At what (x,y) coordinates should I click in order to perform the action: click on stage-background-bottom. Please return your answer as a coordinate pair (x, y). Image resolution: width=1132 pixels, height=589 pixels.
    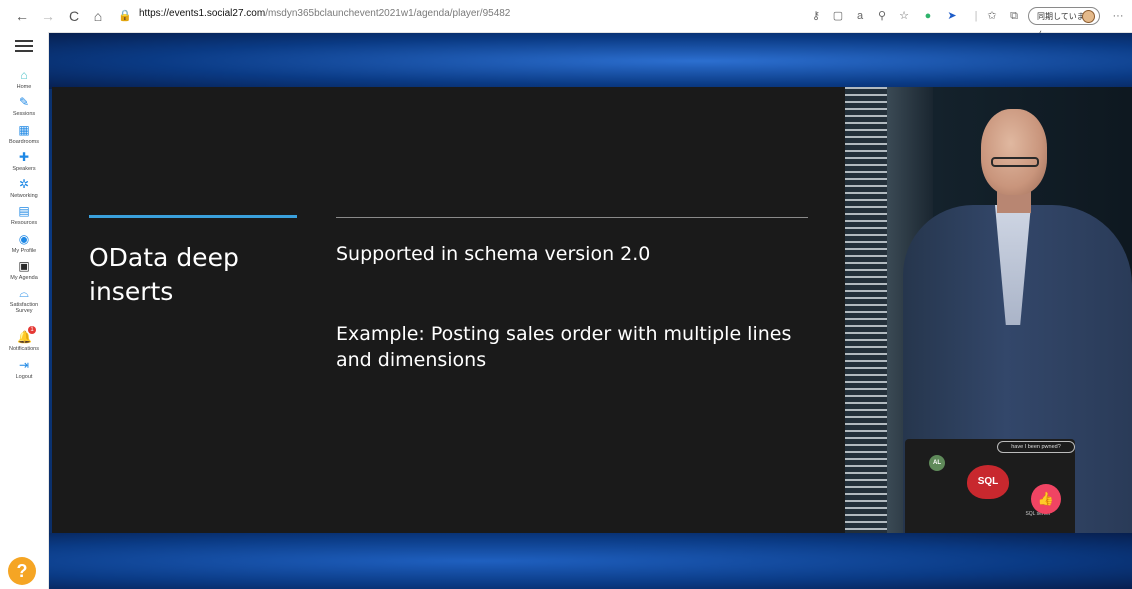
    Looking at the image, I should click on (590, 561).